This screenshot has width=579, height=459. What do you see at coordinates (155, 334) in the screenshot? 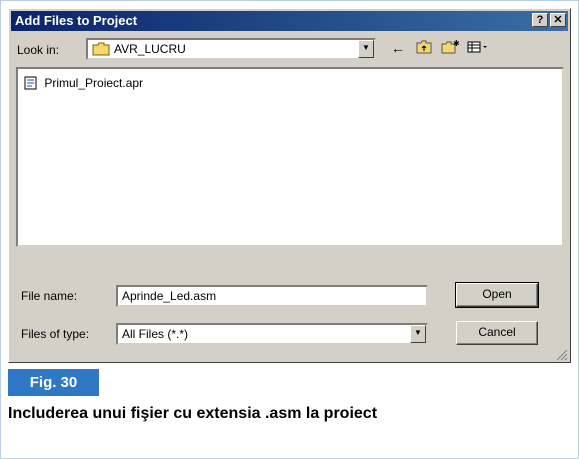
I see `files-of-type-value: All Files (*.*)` at bounding box center [155, 334].